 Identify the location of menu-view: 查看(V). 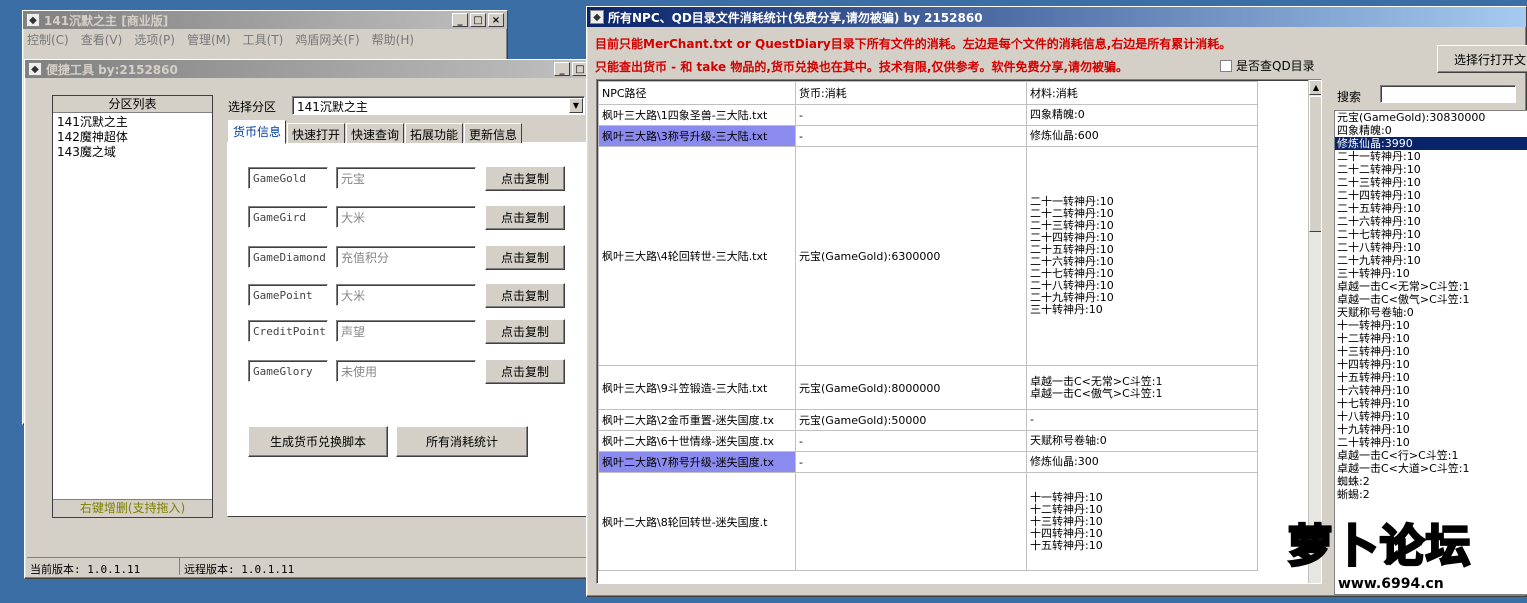
(102, 39).